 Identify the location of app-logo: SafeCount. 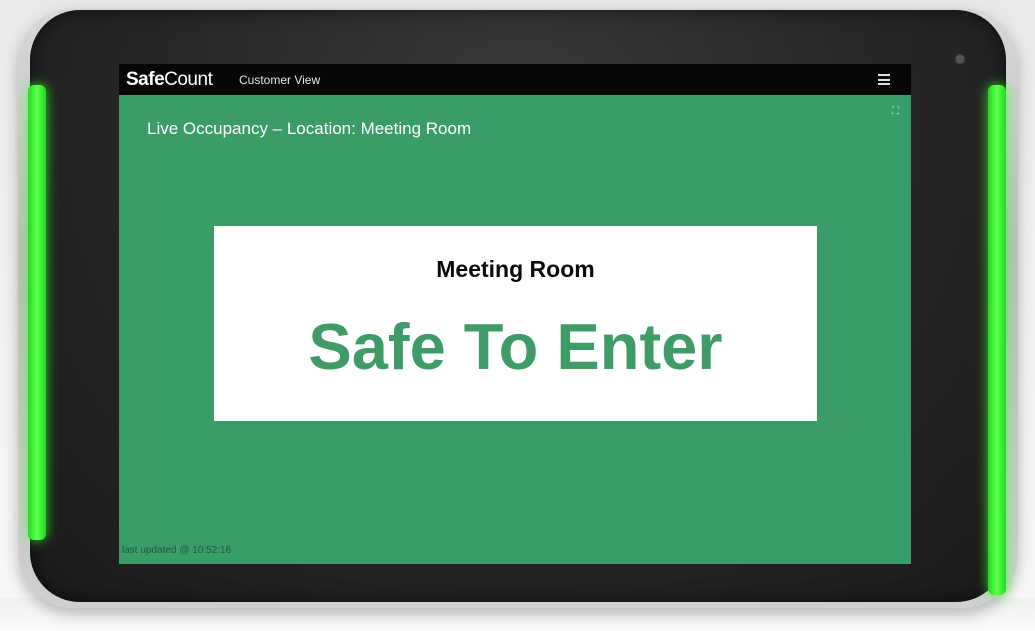
(169, 80).